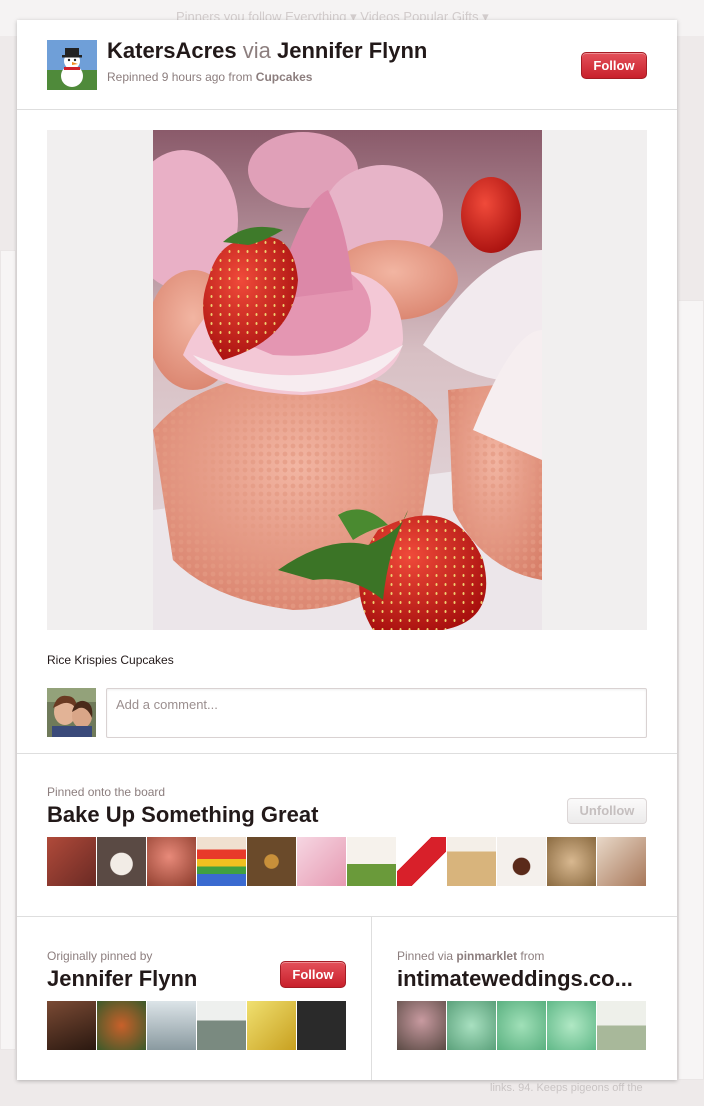 The image size is (704, 1106). I want to click on repin-info: Repinned 9 hours ago from Cupcakes, so click(209, 77).